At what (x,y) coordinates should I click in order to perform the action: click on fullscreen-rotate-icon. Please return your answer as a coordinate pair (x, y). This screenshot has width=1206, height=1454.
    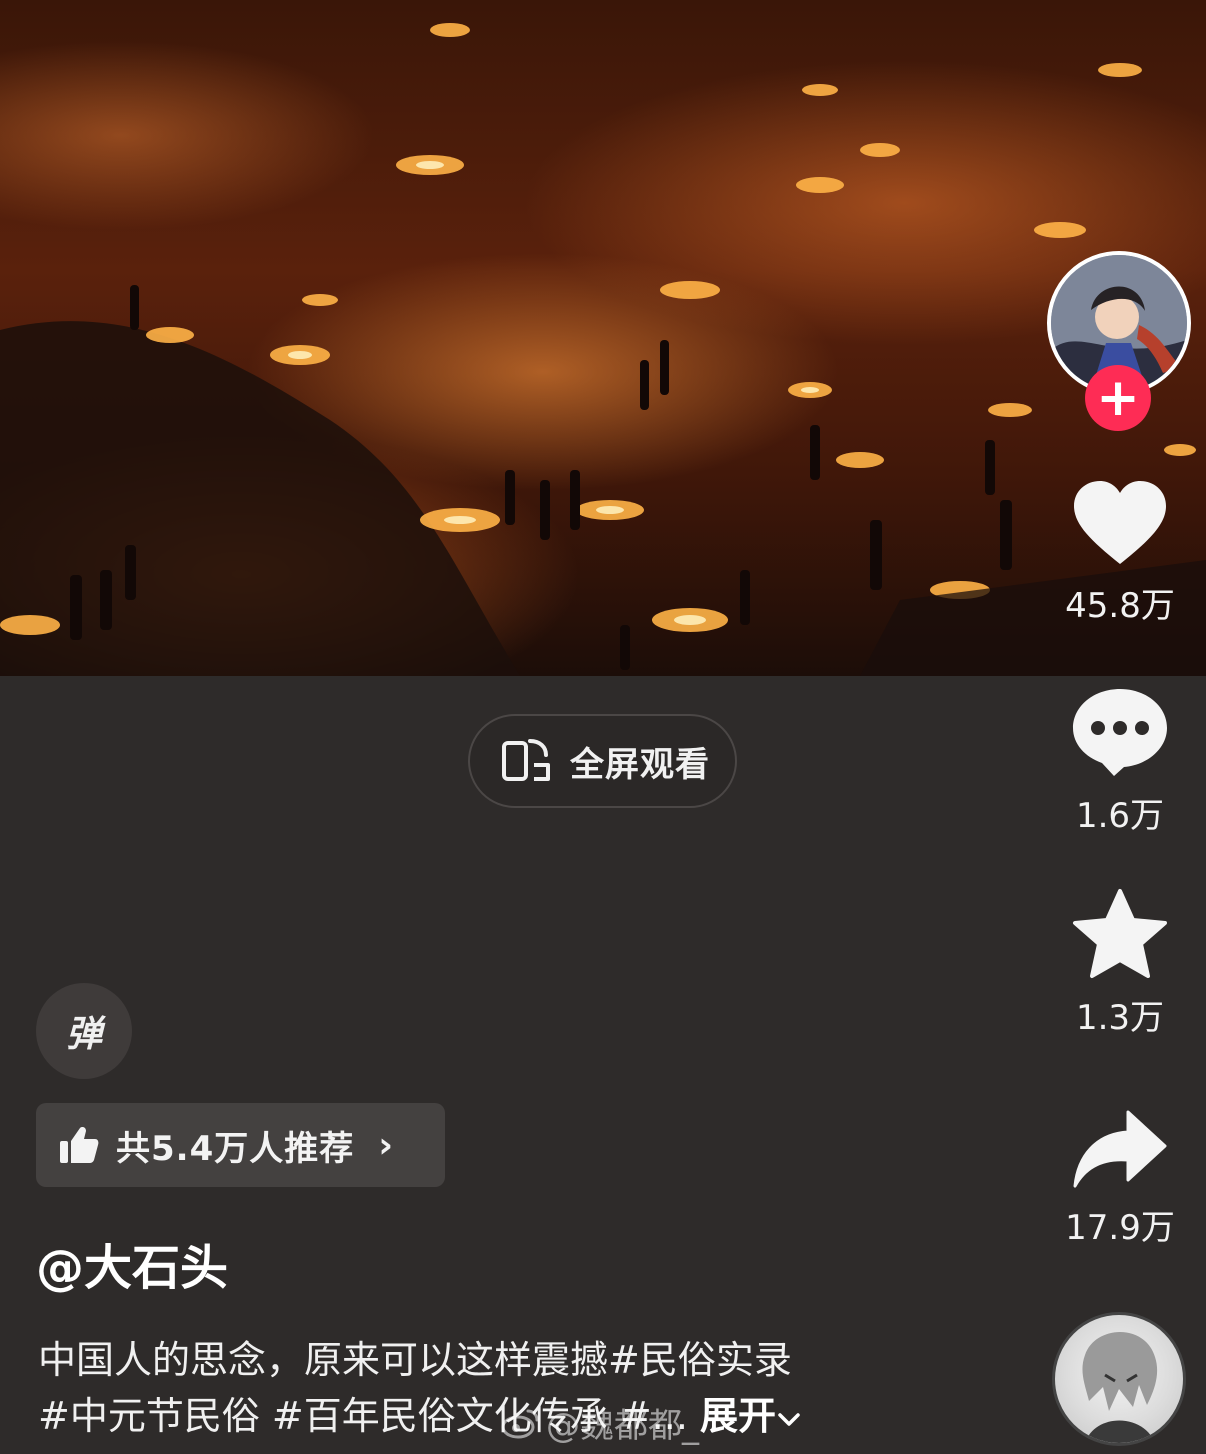
    Looking at the image, I should click on (526, 760).